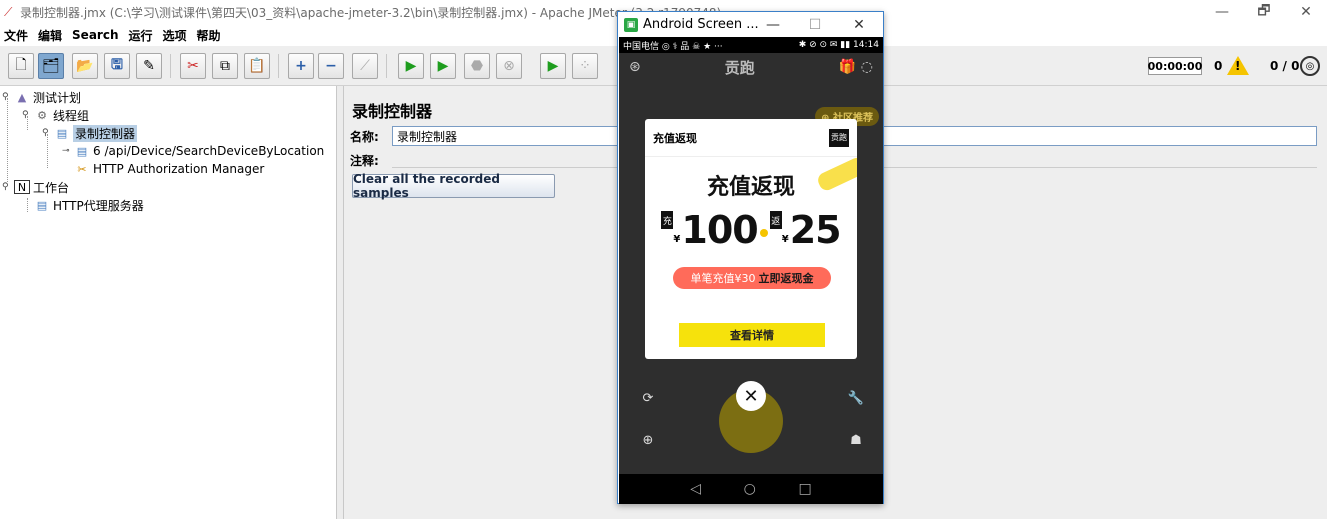 This screenshot has width=1327, height=519. What do you see at coordinates (364, 160) in the screenshot?
I see `comment-label: 注释:` at bounding box center [364, 160].